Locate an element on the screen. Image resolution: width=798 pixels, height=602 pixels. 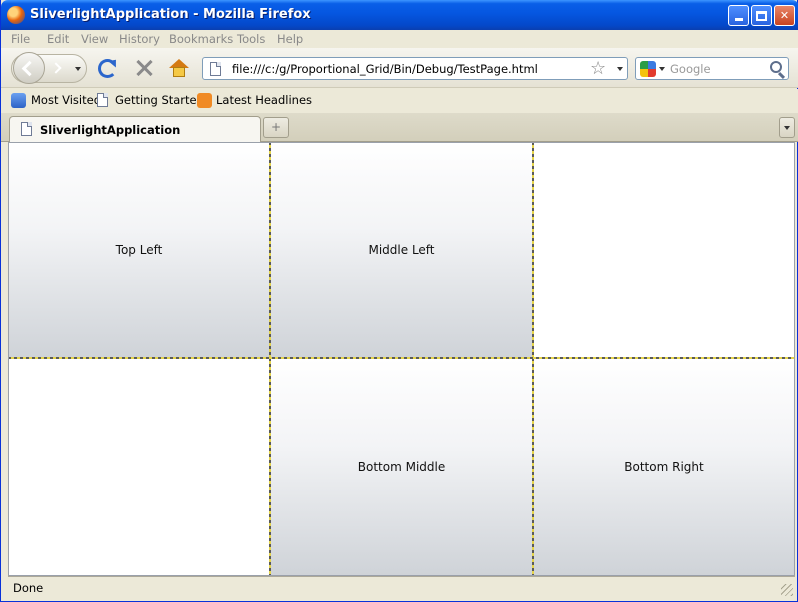
list-all-tabs-button is located at coordinates (787, 127).